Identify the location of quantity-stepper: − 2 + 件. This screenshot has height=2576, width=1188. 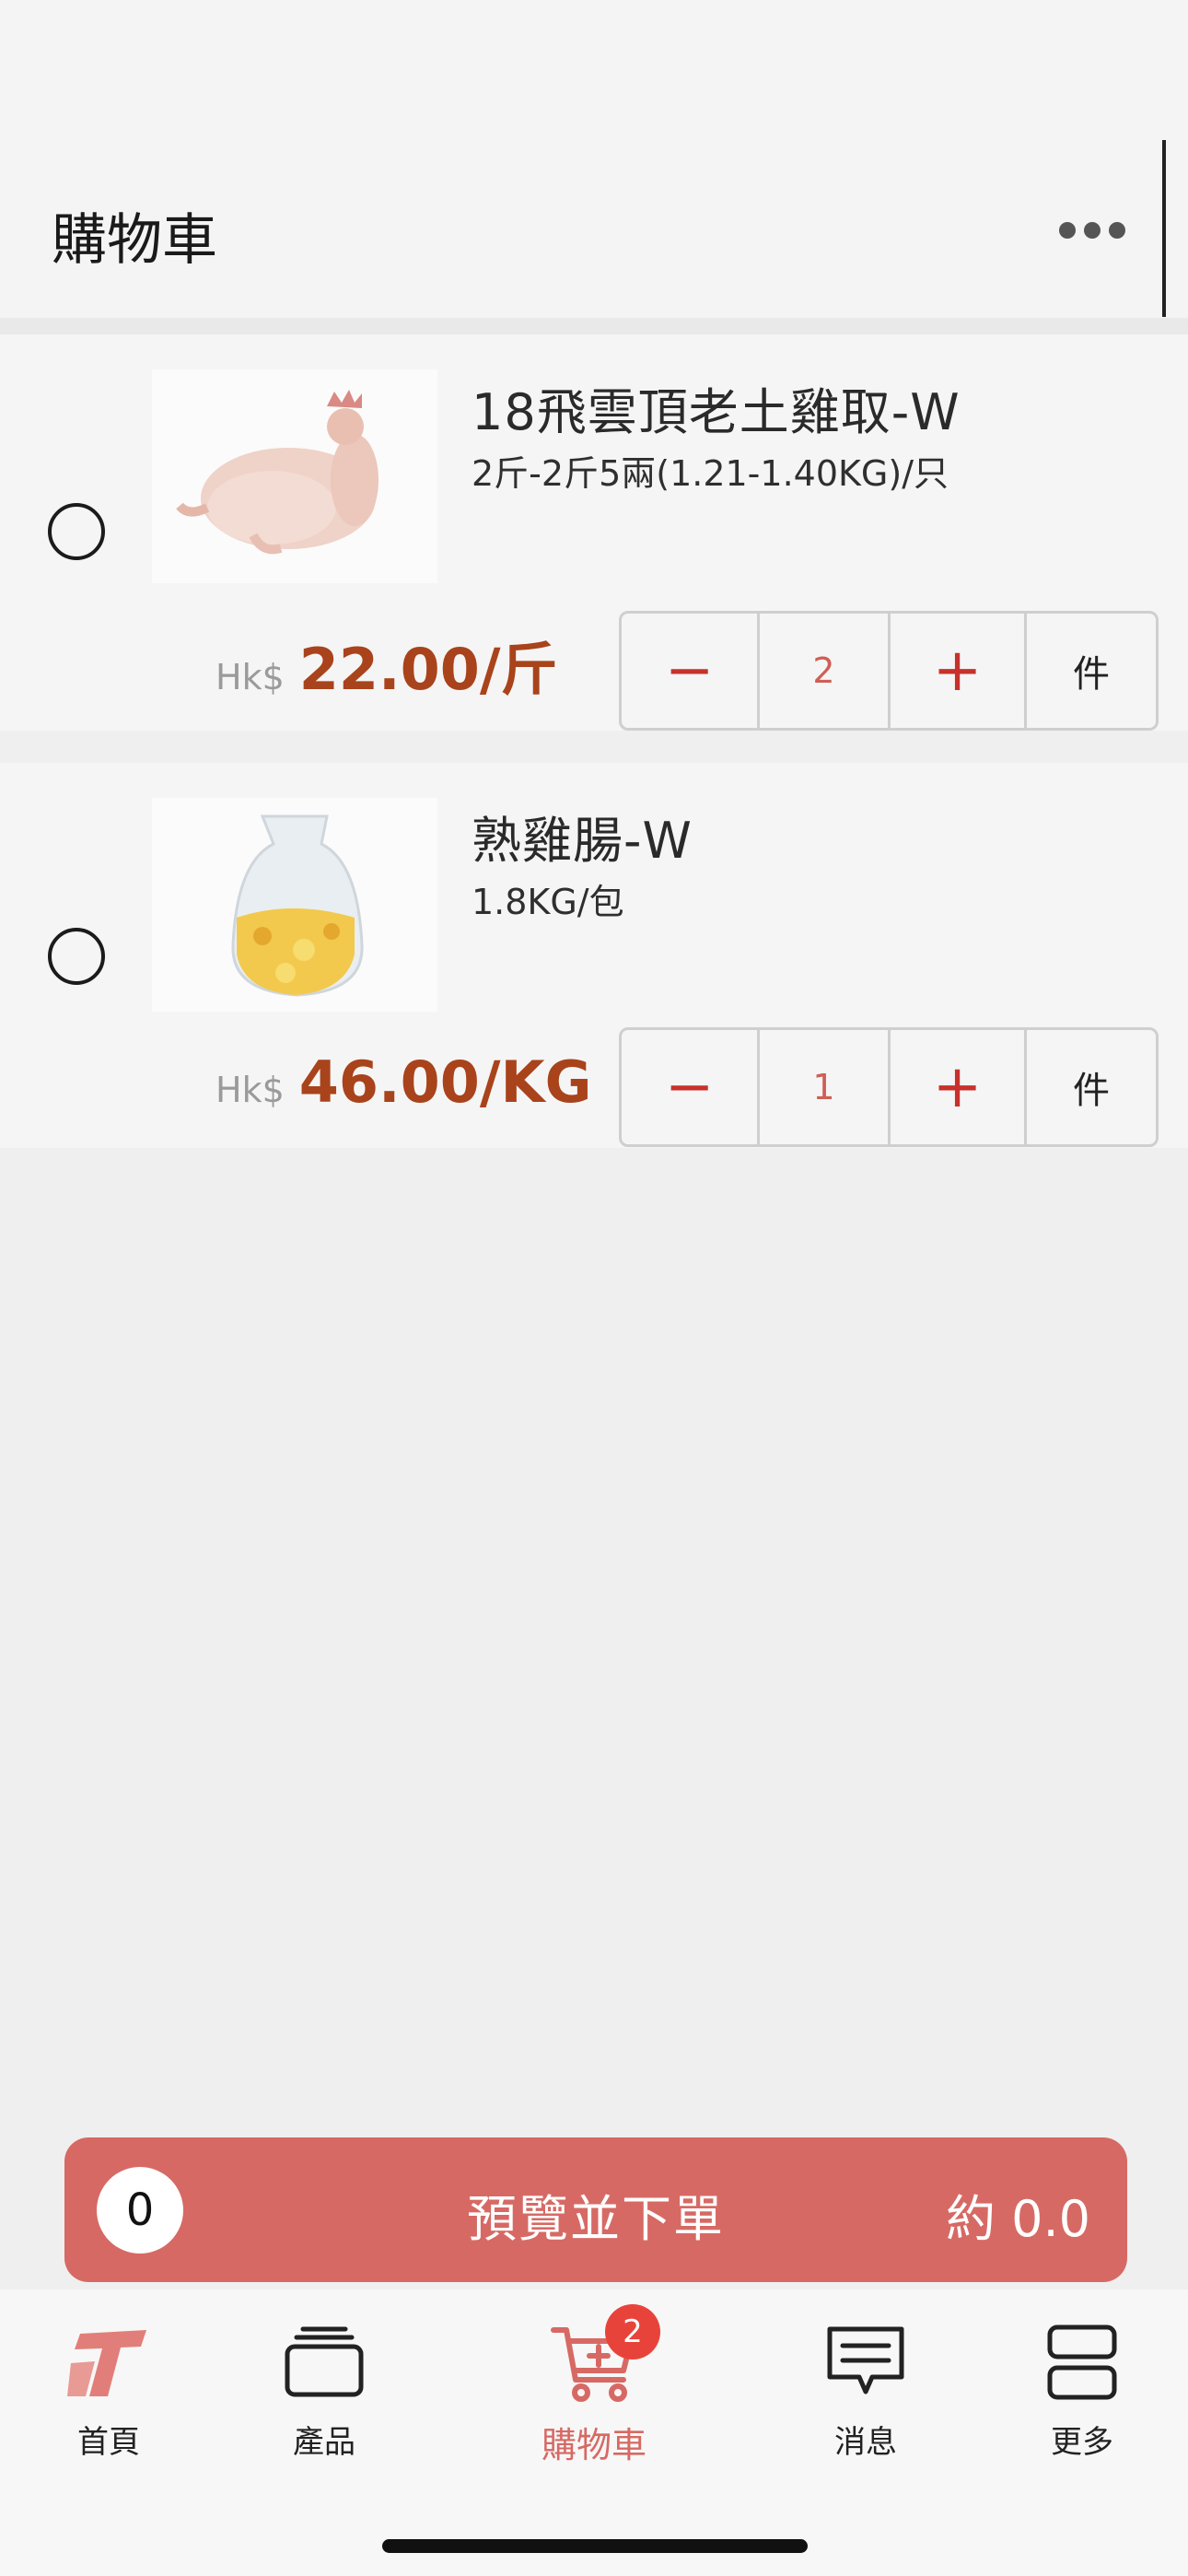
(889, 671).